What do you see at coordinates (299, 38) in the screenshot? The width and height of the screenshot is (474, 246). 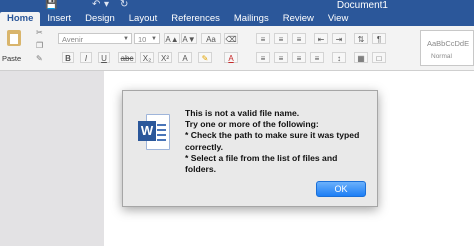 I see `multilevel-list-icon: ≡` at bounding box center [299, 38].